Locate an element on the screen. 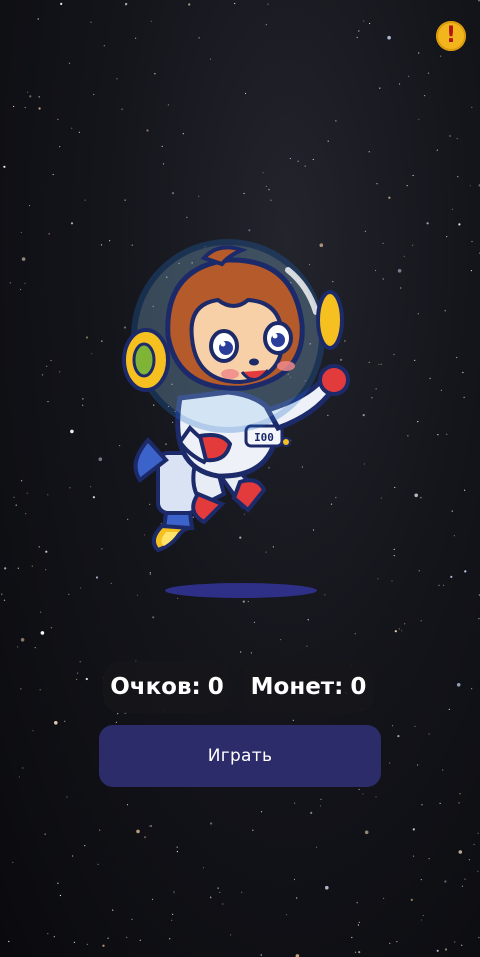  mascot-shadow is located at coordinates (241, 590).